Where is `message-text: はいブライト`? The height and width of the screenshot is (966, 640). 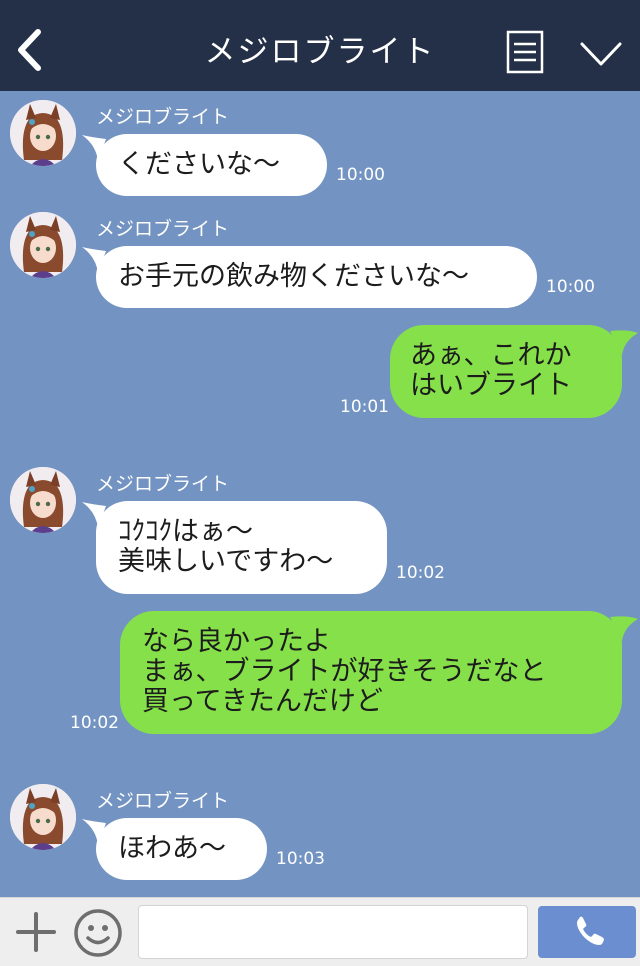
message-text: はいブライト is located at coordinates (491, 385).